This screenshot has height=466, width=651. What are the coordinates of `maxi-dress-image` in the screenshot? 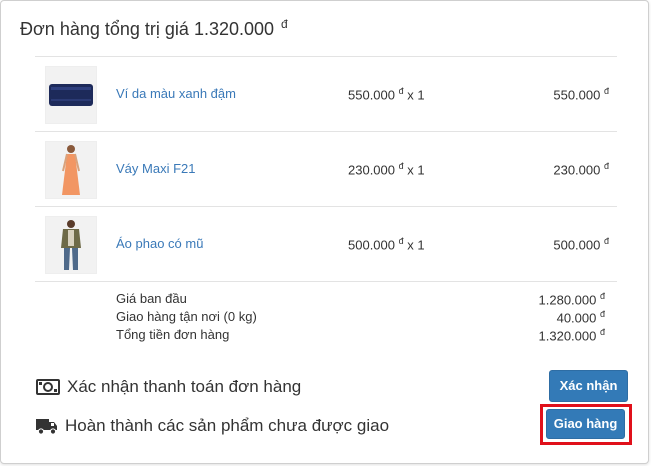 It's located at (71, 170).